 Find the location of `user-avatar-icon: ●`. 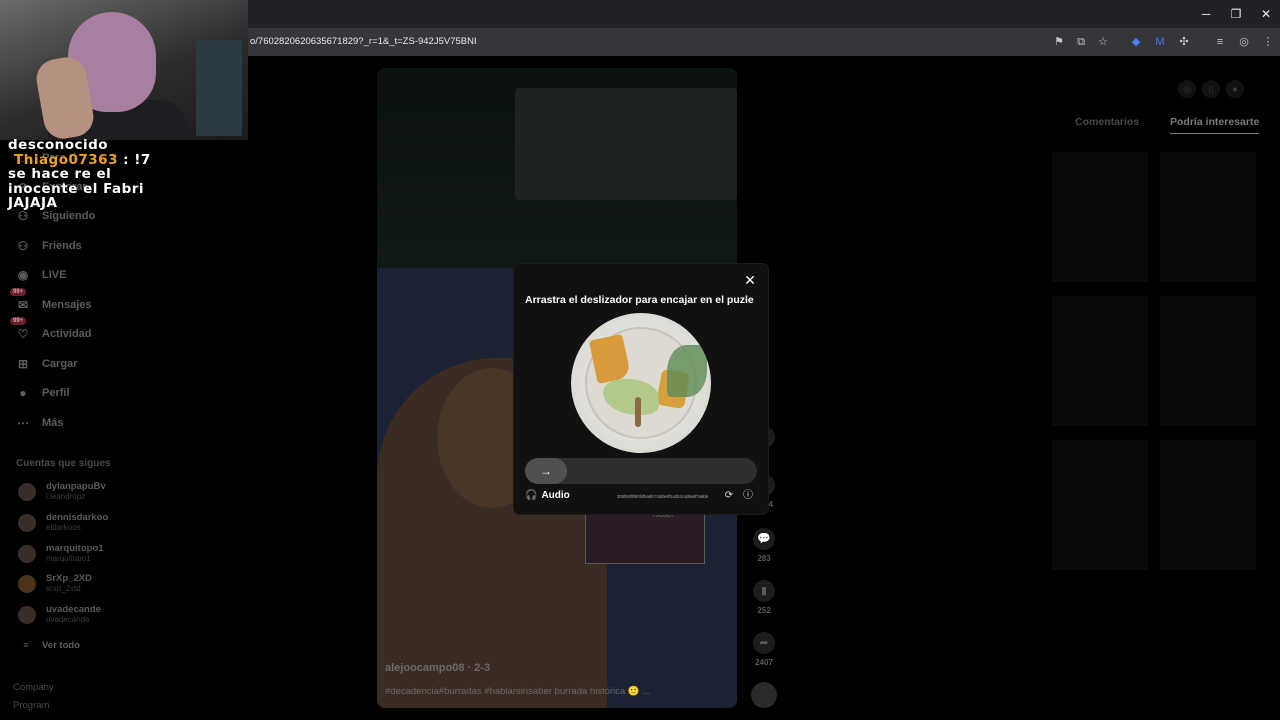

user-avatar-icon: ● is located at coordinates (1235, 89).